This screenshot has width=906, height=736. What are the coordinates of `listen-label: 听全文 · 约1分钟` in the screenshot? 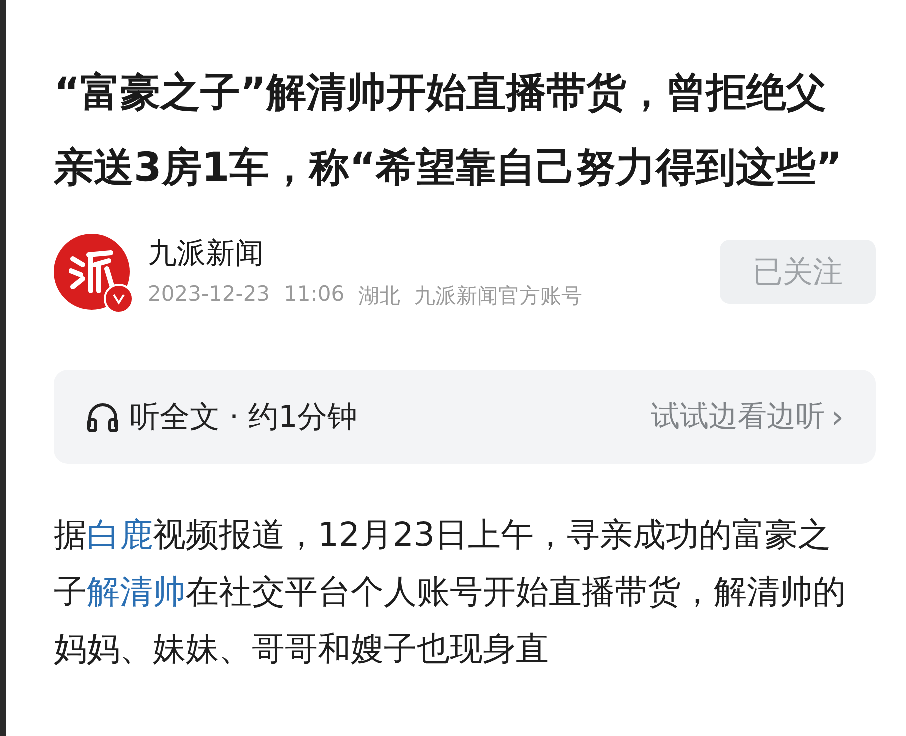 It's located at (244, 417).